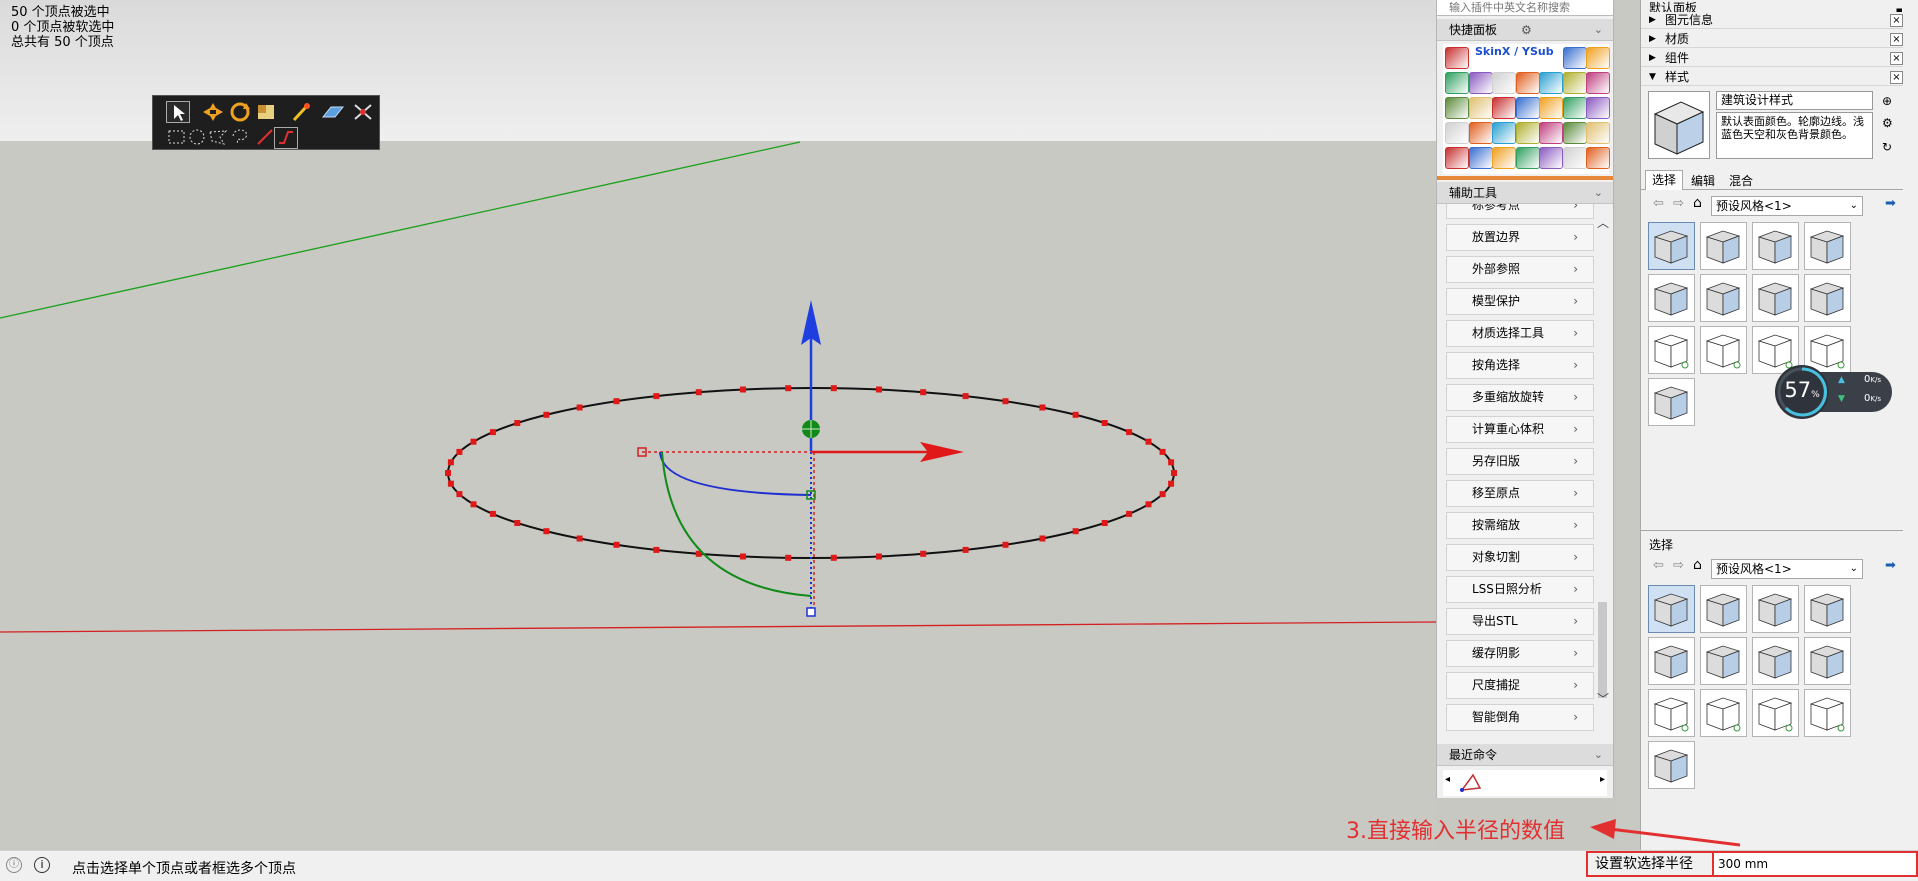 This screenshot has height=881, width=1918. I want to click on scroll-down-icon: ﹀, so click(1603, 698).